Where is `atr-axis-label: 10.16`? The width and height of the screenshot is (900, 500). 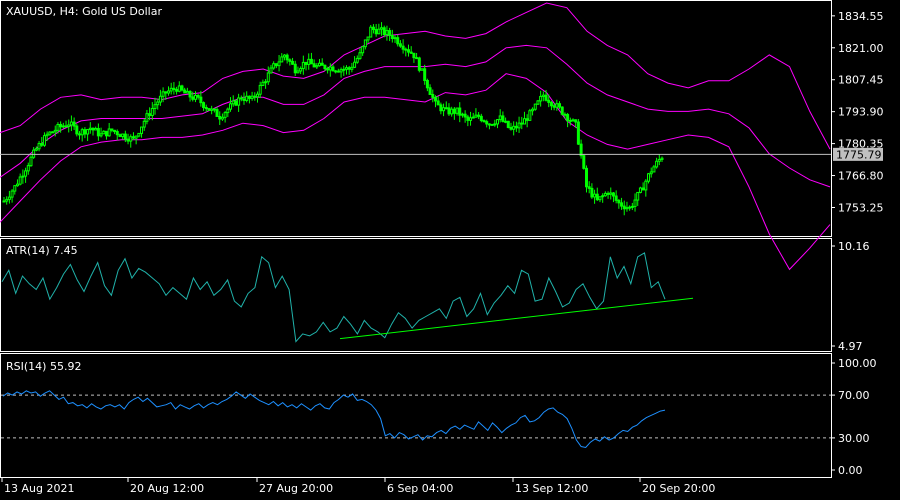 atr-axis-label: 10.16 is located at coordinates (854, 246).